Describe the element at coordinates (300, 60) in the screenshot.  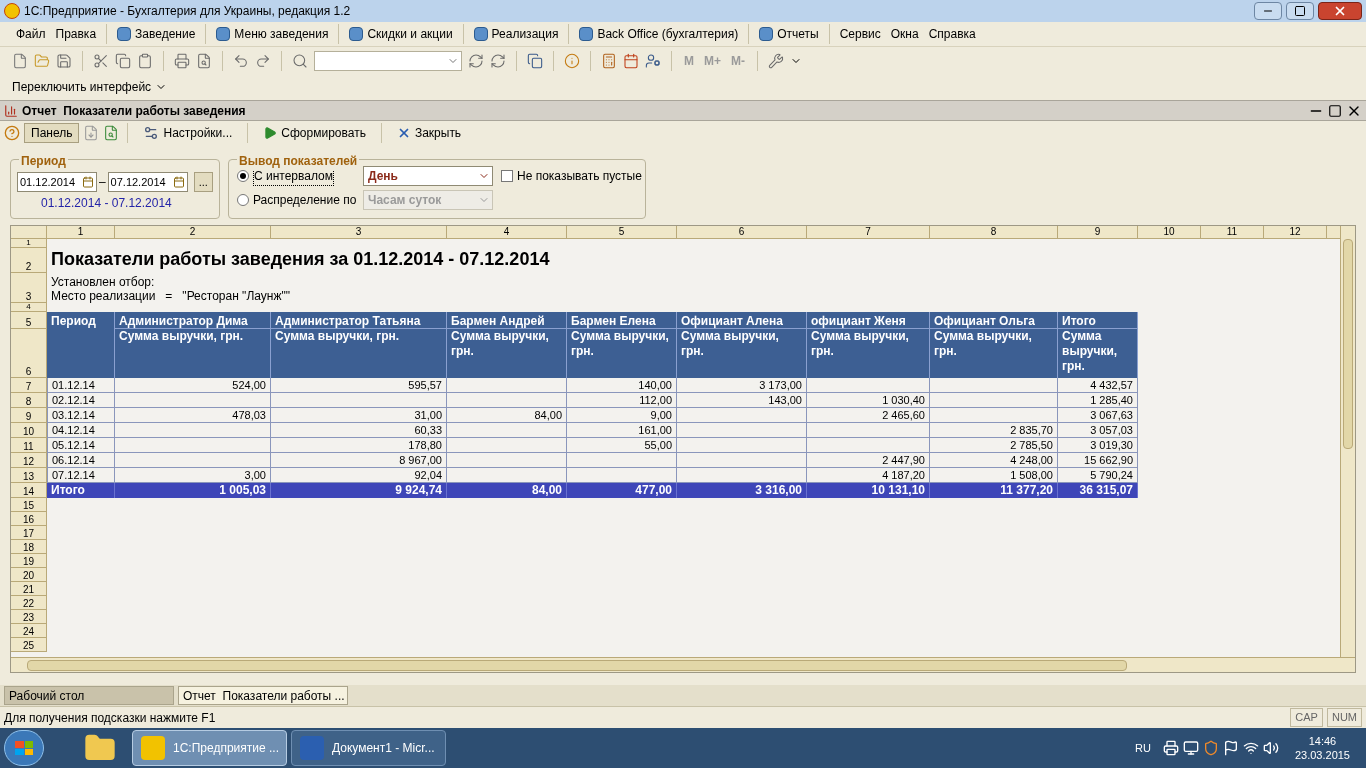
I see `search-icon` at that location.